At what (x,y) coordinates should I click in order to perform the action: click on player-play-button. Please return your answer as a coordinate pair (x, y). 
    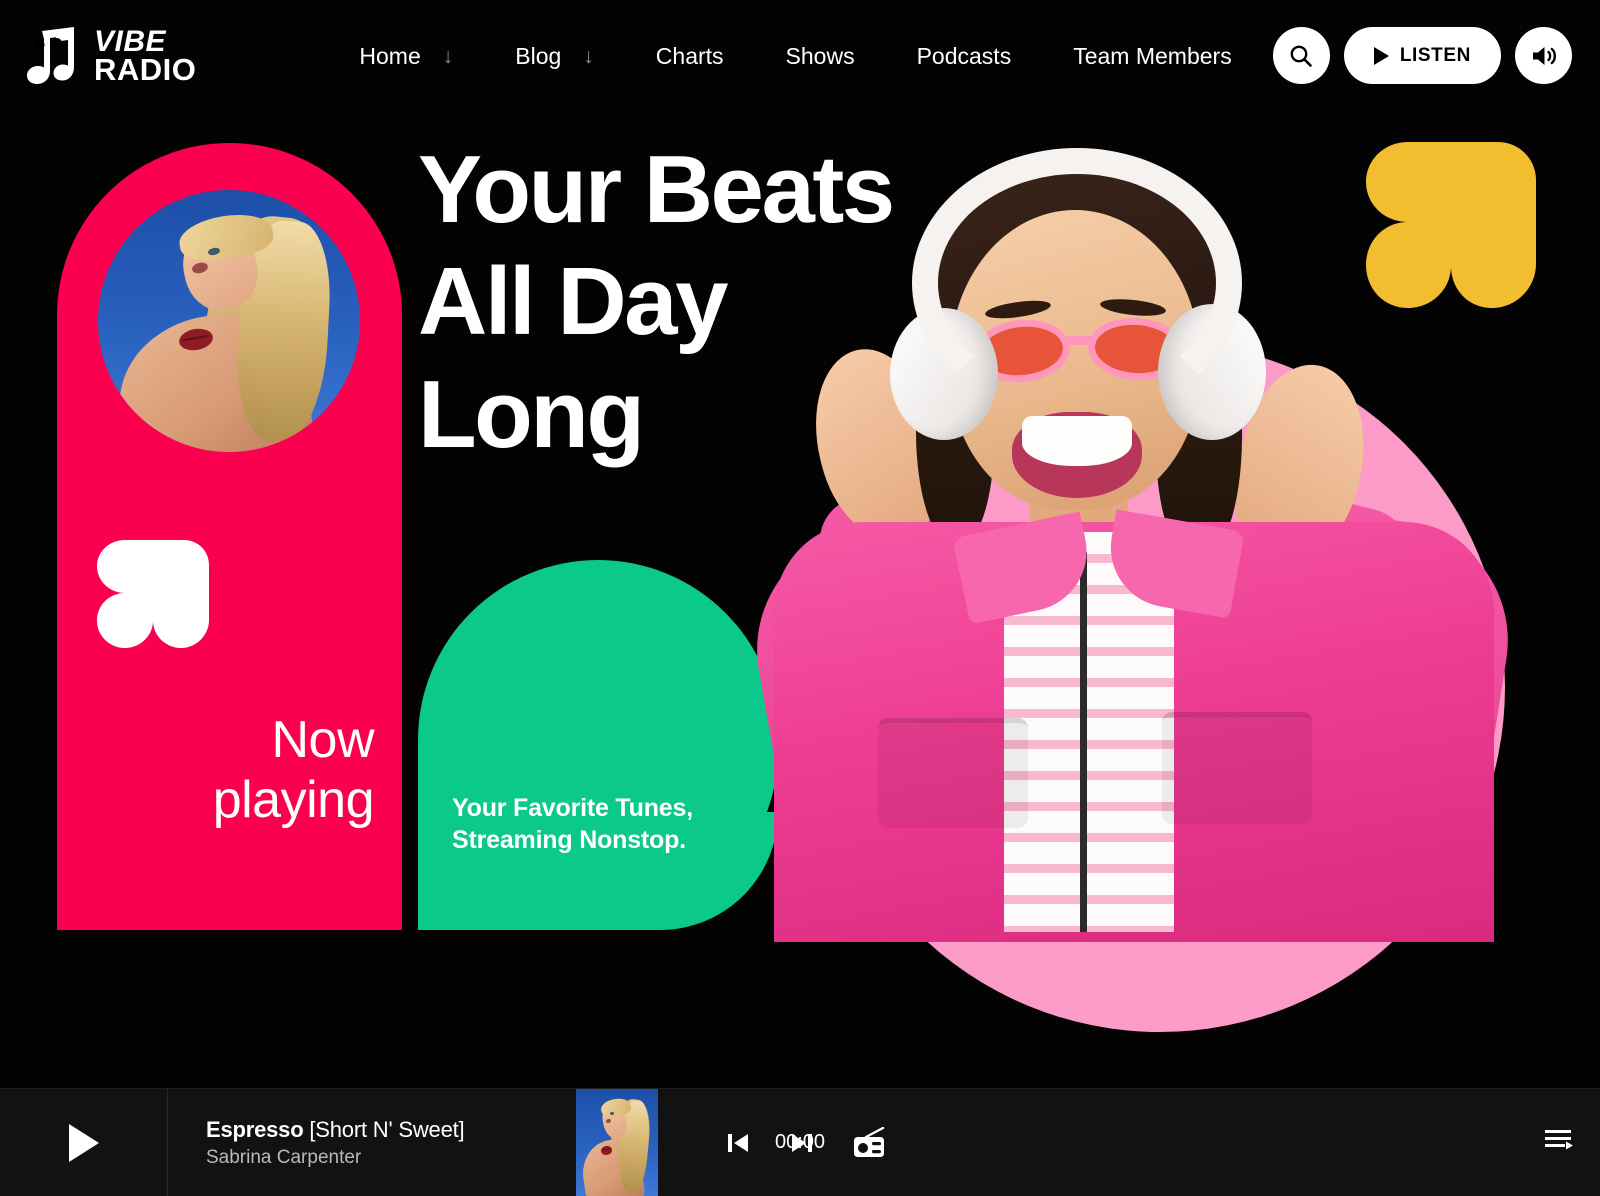
    Looking at the image, I should click on (84, 1142).